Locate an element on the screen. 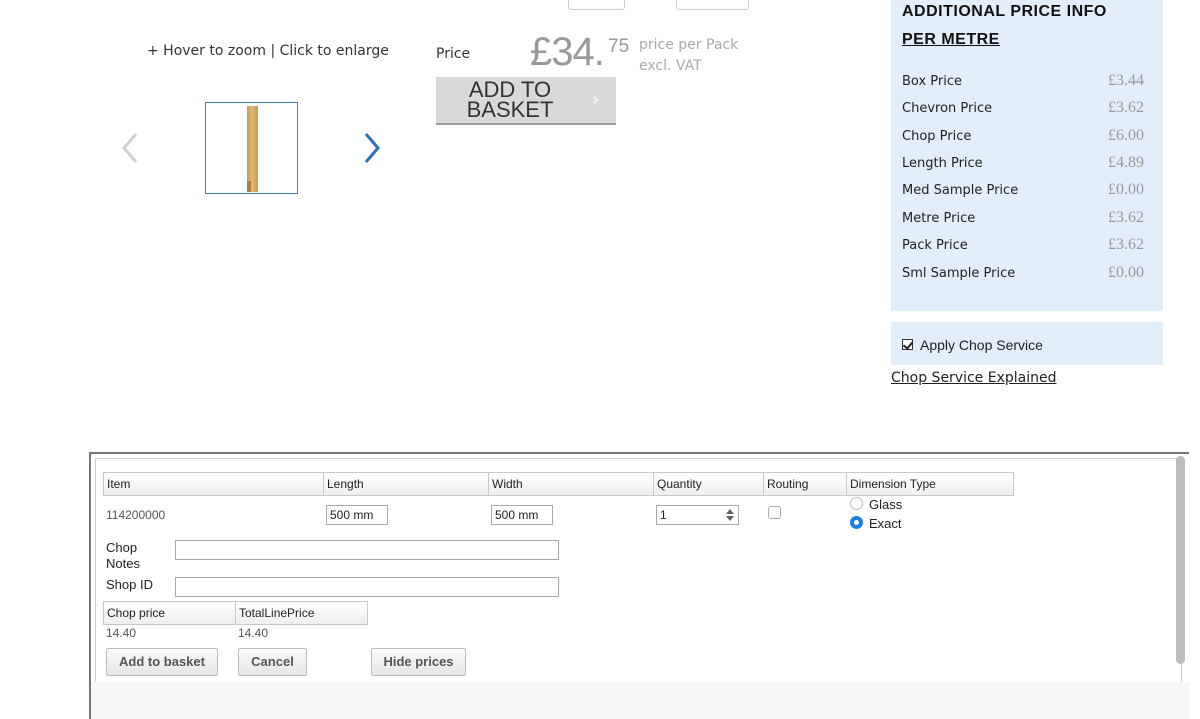  total-line-price-value: 14.40 is located at coordinates (253, 633).